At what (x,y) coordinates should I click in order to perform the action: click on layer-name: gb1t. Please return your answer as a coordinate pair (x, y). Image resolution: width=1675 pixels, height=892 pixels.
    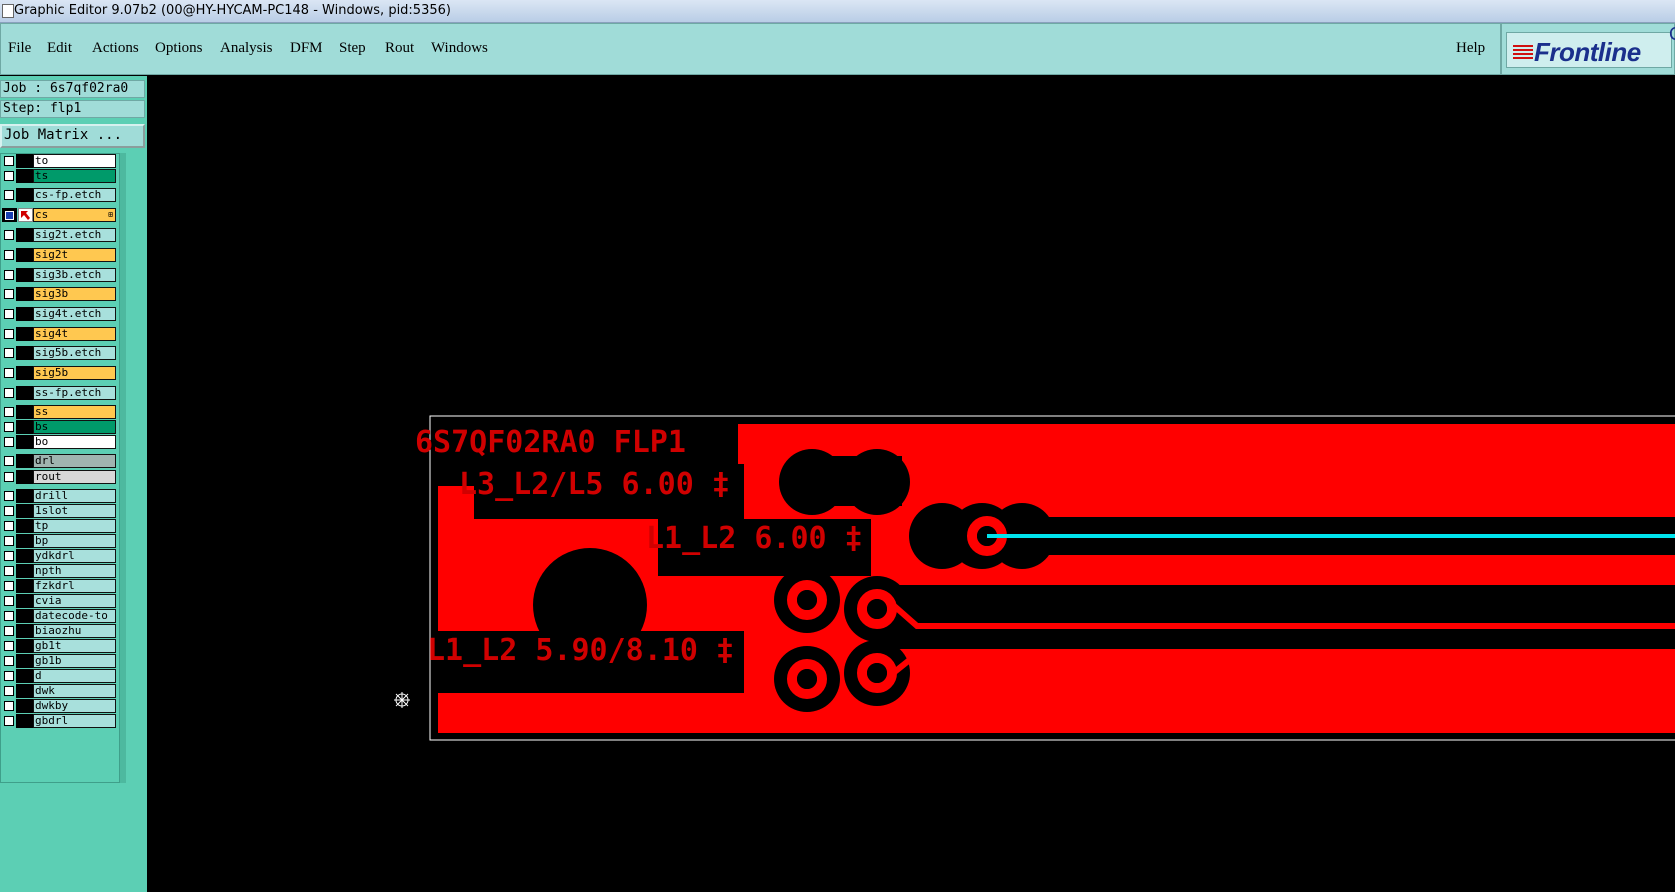
    Looking at the image, I should click on (74, 646).